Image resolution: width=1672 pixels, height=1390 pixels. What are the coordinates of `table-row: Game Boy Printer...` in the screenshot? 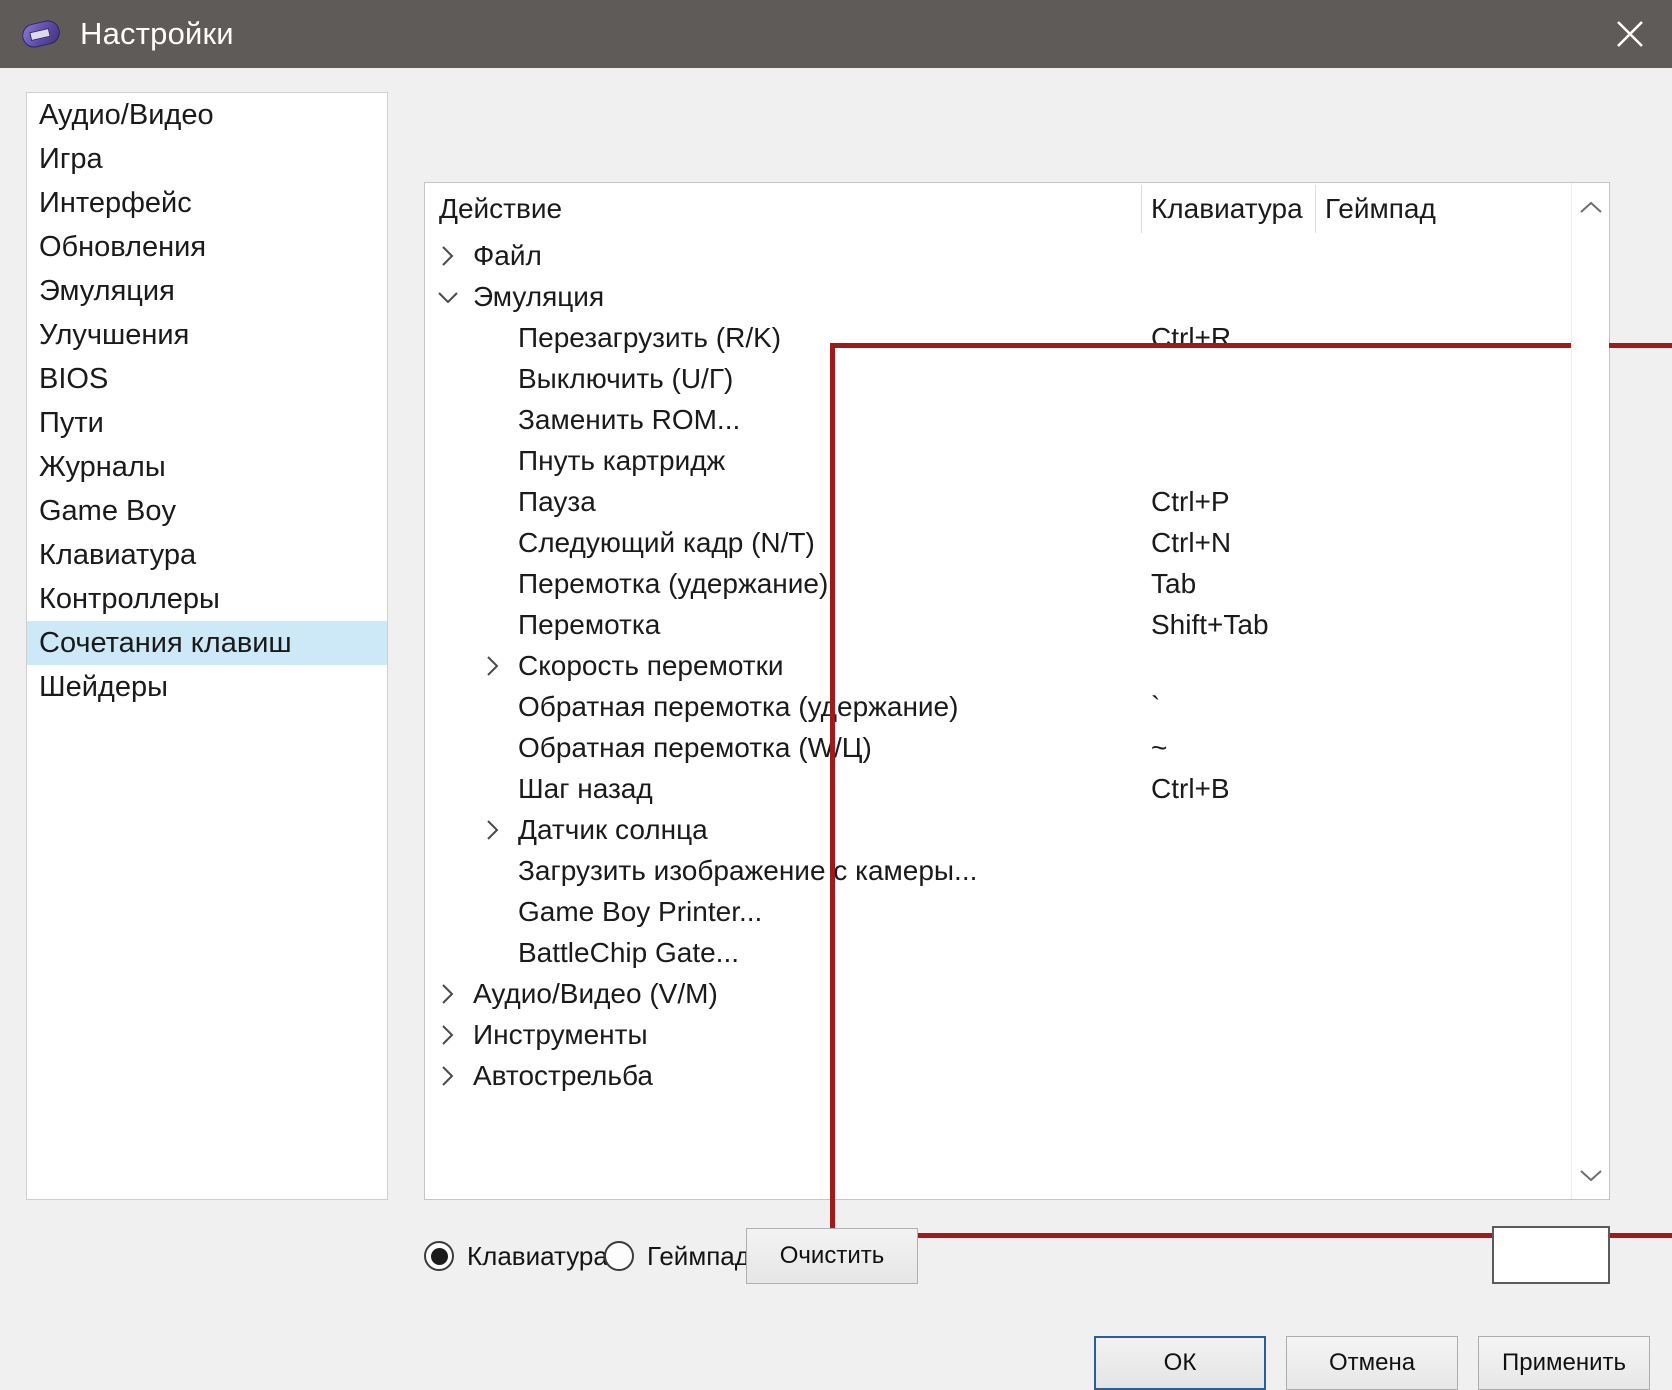 It's located at (980, 911).